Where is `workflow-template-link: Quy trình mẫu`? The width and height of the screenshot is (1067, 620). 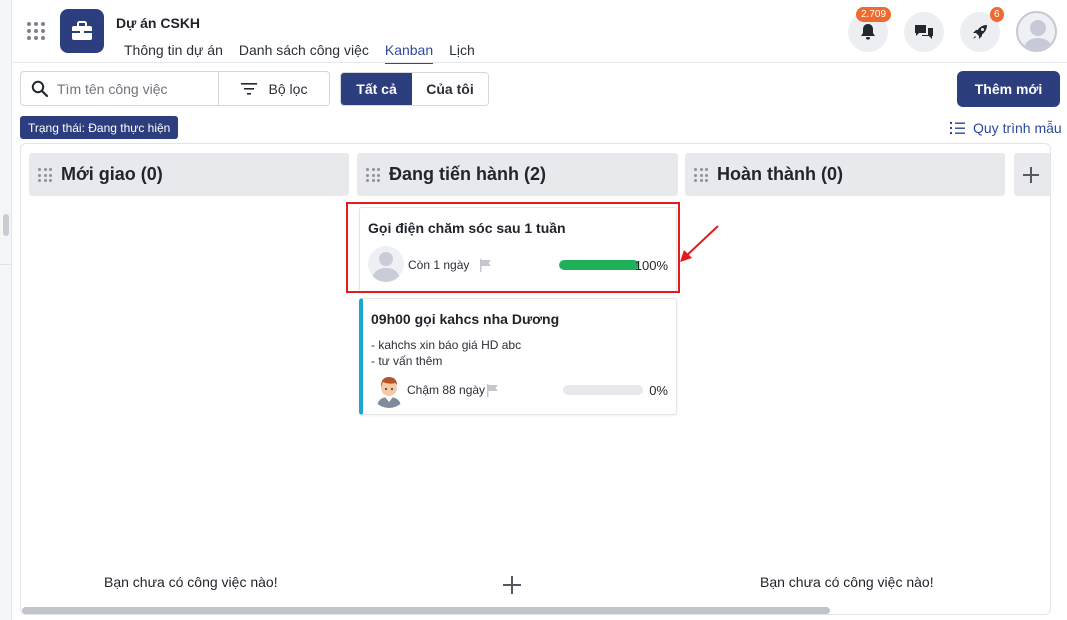
workflow-template-link: Quy trình mẫu is located at coordinates (1006, 128).